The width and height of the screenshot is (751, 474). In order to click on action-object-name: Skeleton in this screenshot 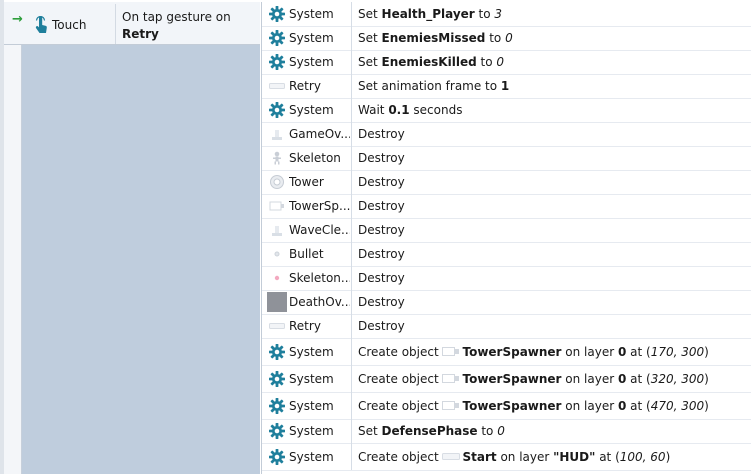, I will do `click(319, 158)`.